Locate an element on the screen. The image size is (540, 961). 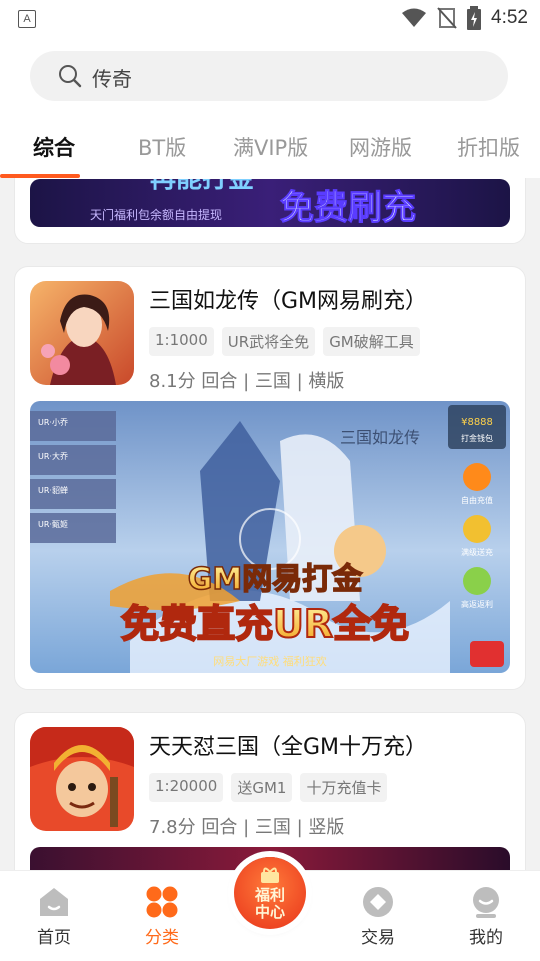
tab-vip: 满VIP版 is located at coordinates (270, 147).